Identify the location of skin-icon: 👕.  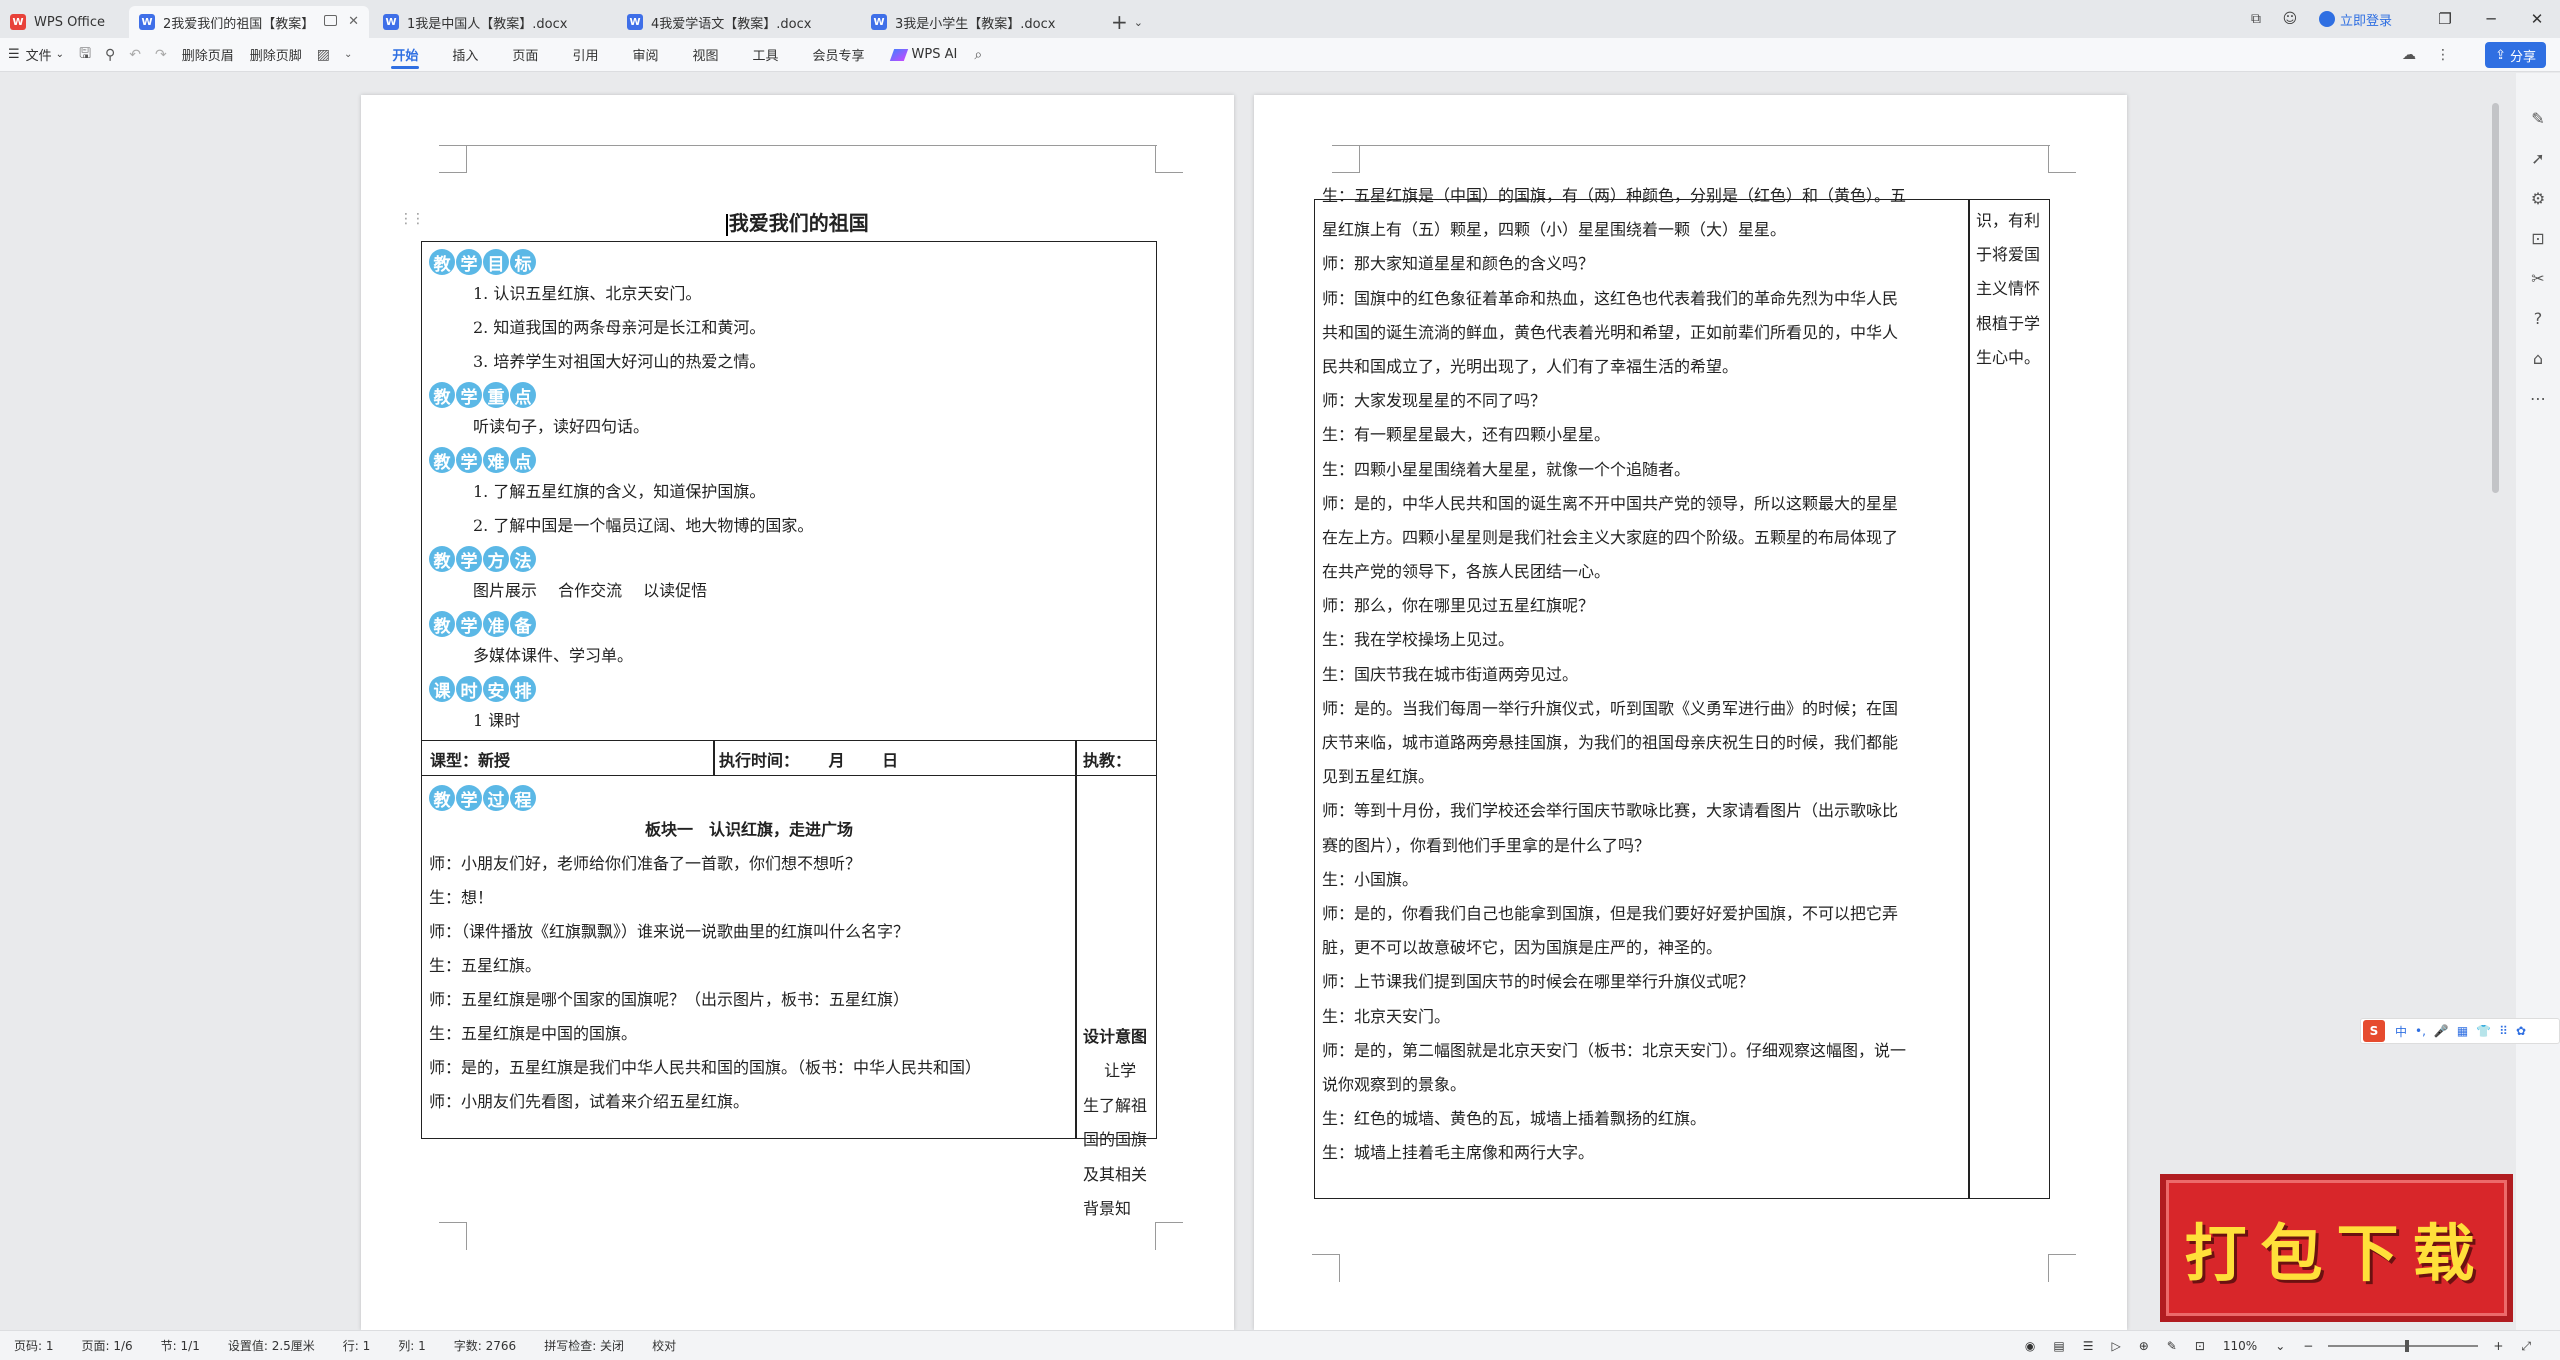
(2483, 1031).